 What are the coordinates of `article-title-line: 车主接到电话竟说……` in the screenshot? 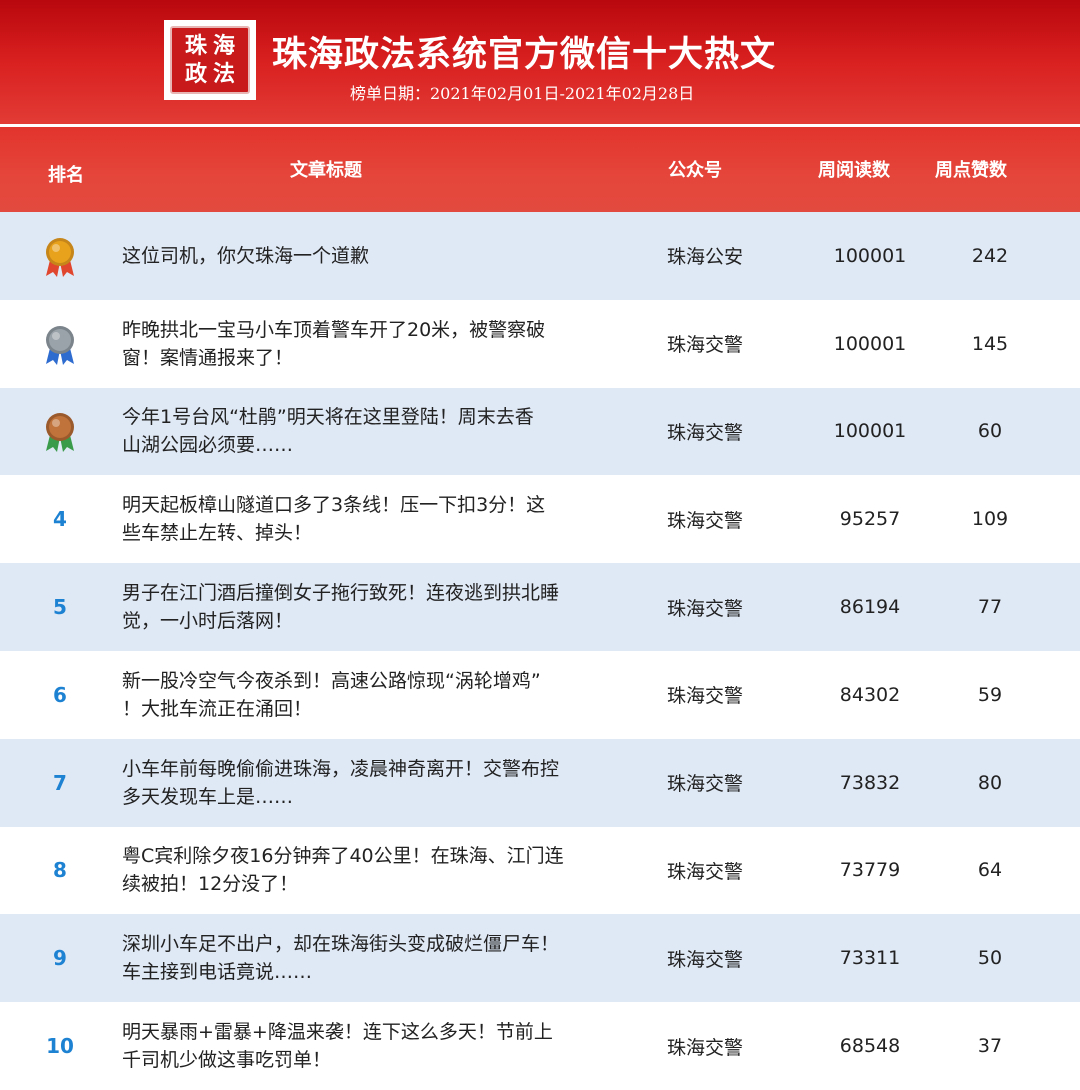 It's located at (217, 972).